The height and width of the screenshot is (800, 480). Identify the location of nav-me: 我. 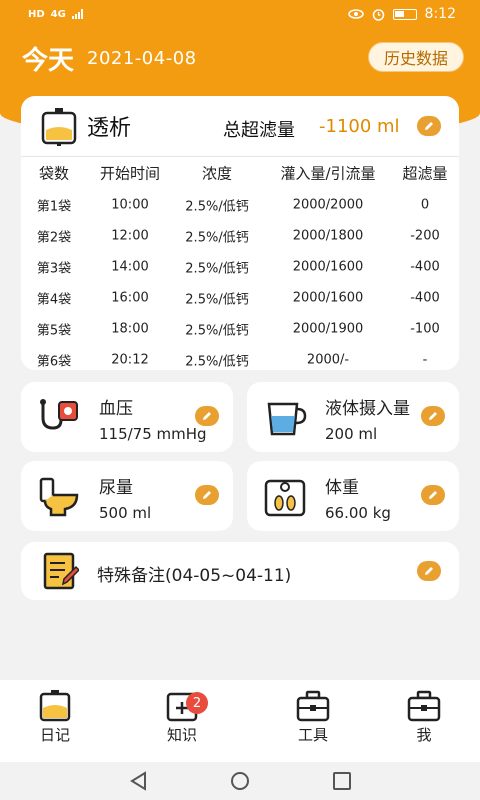
(424, 716).